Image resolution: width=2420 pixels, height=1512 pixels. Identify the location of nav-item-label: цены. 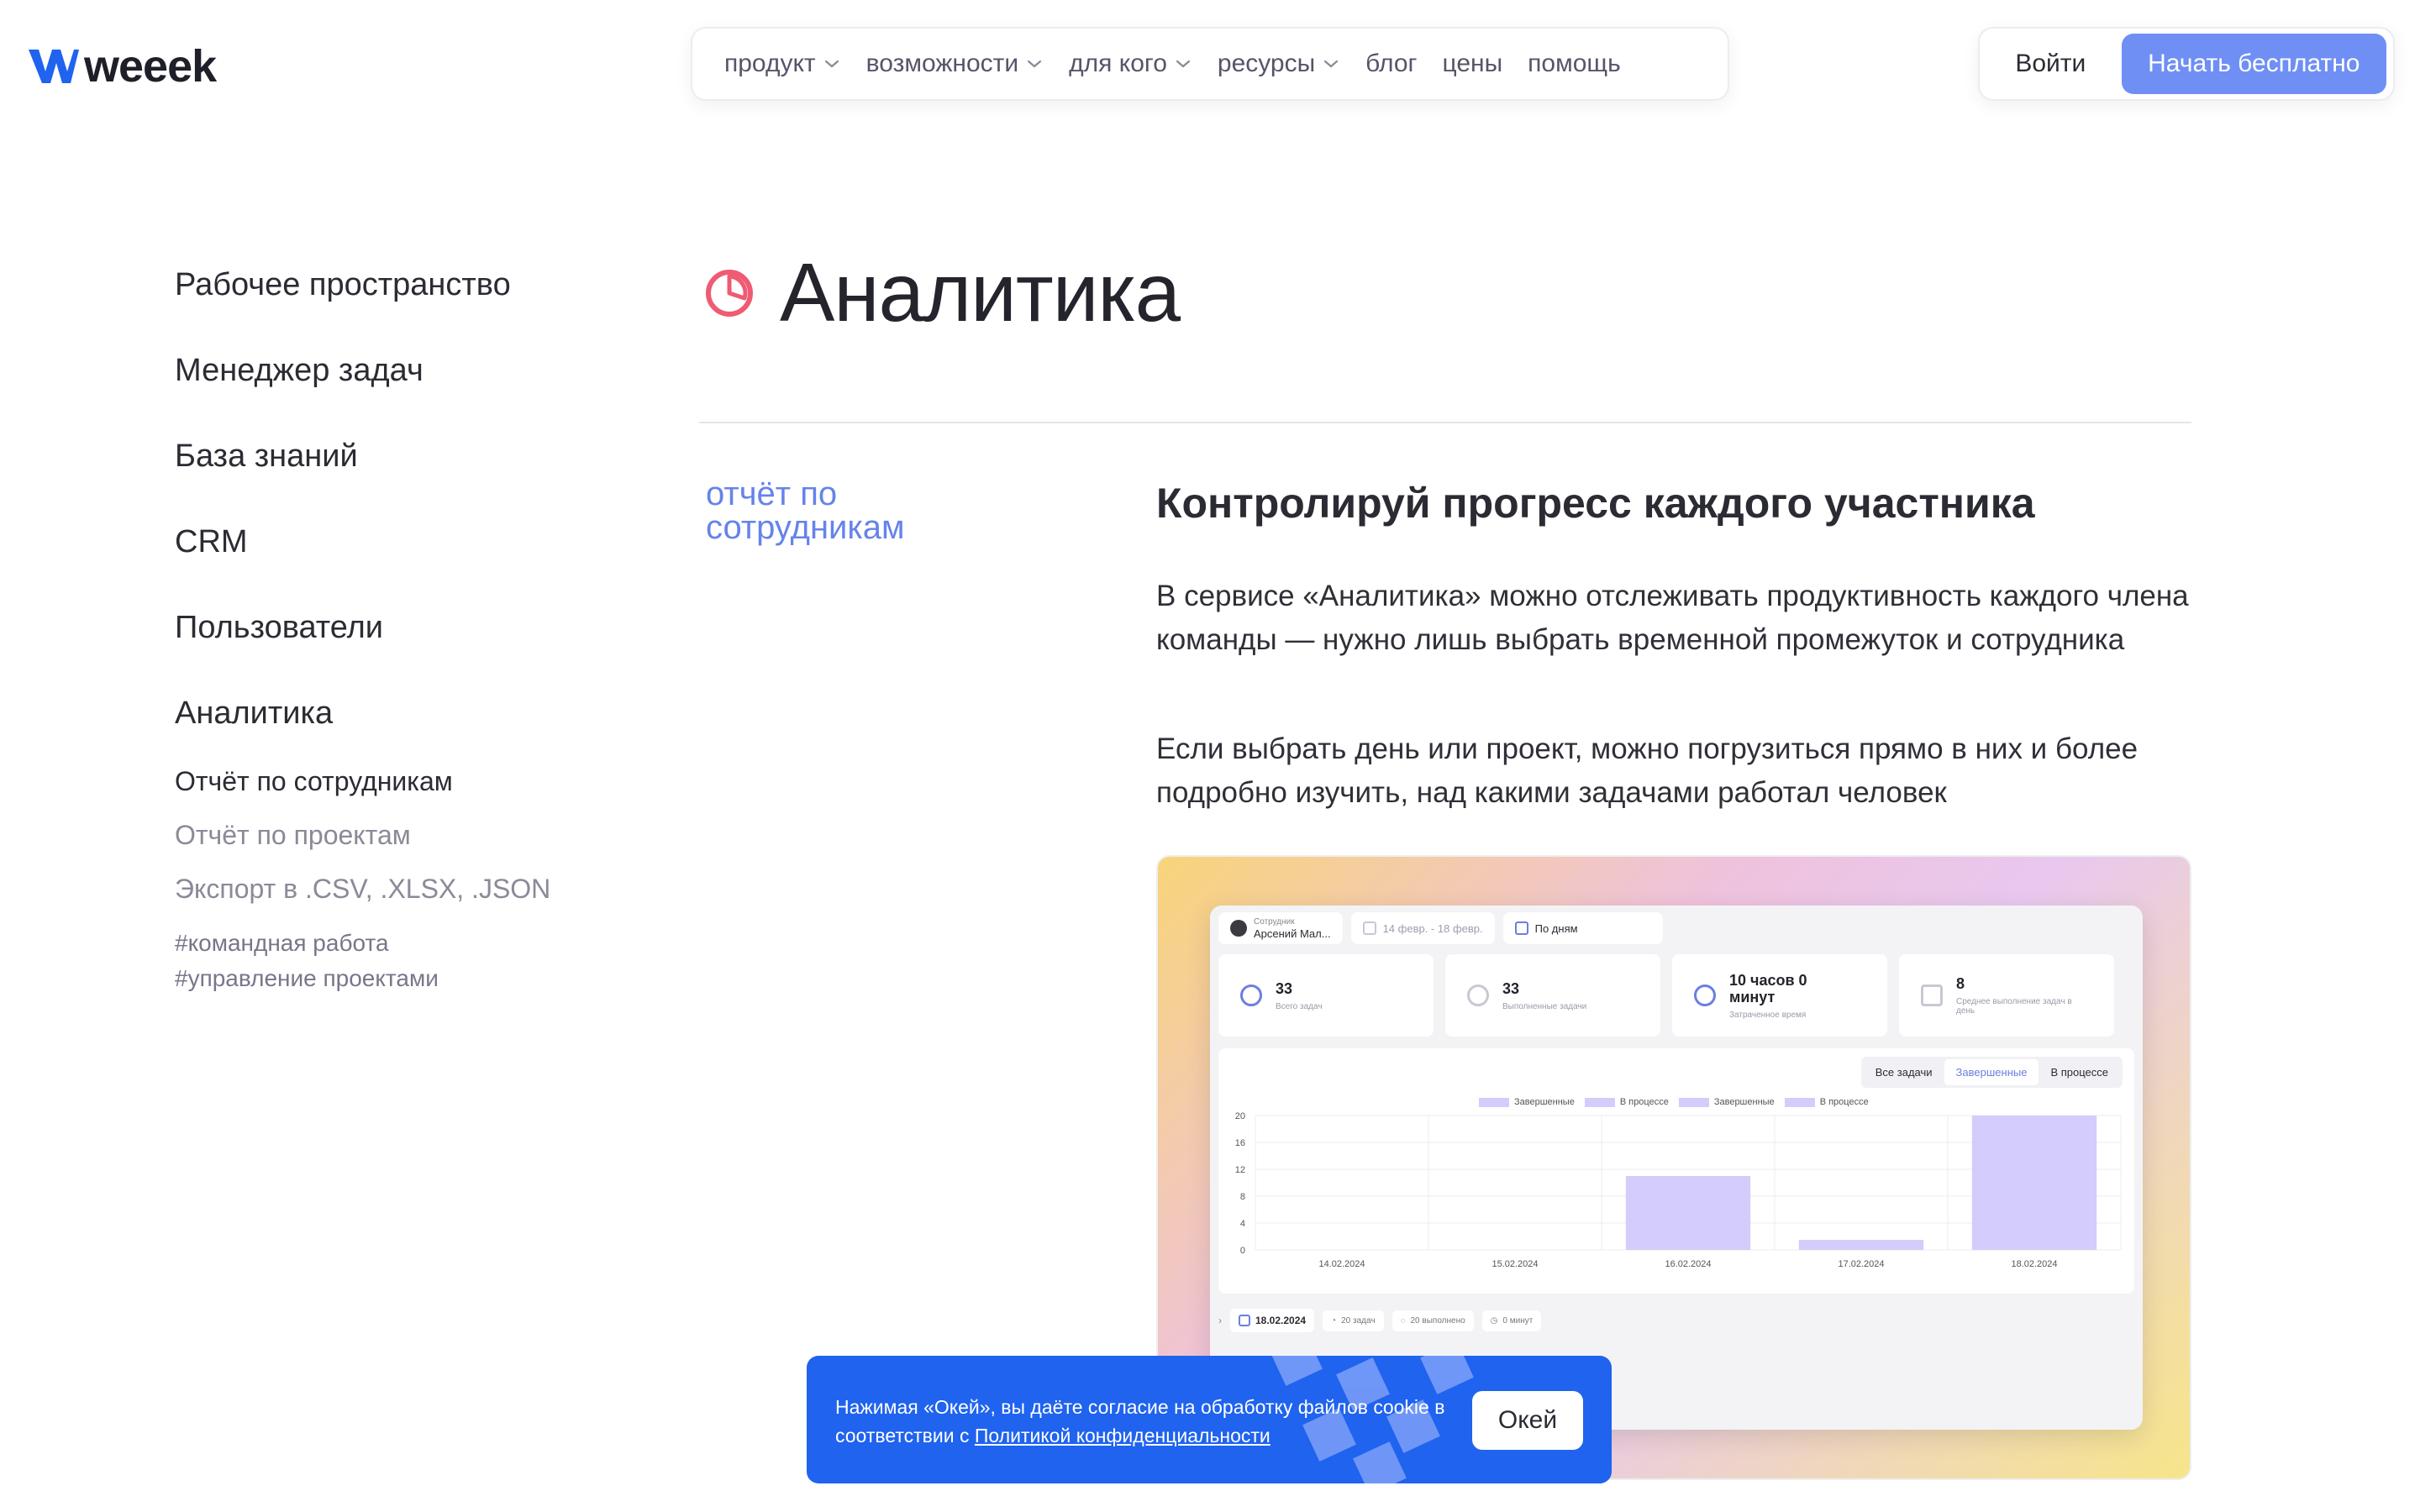
(1472, 63).